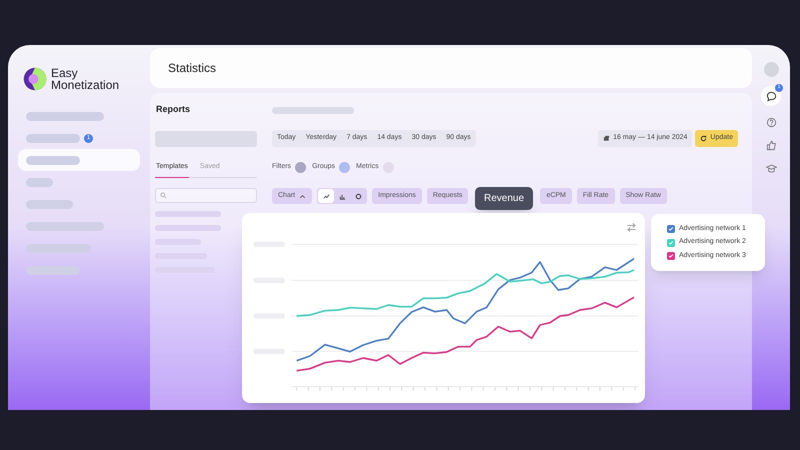  I want to click on sidebar-item-selected, so click(79, 160).